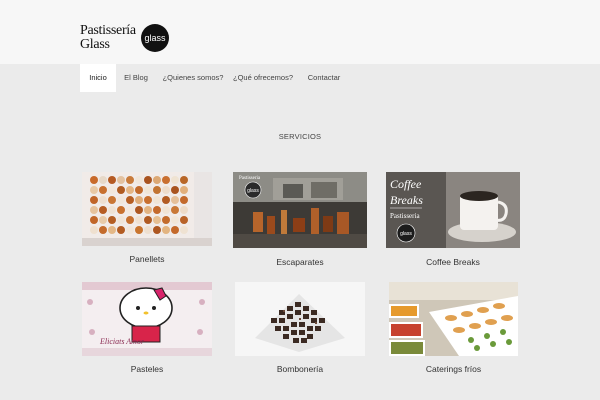 The height and width of the screenshot is (400, 600). What do you see at coordinates (405, 216) in the screenshot?
I see `coffee-overlay-text-3: Pastisseria` at bounding box center [405, 216].